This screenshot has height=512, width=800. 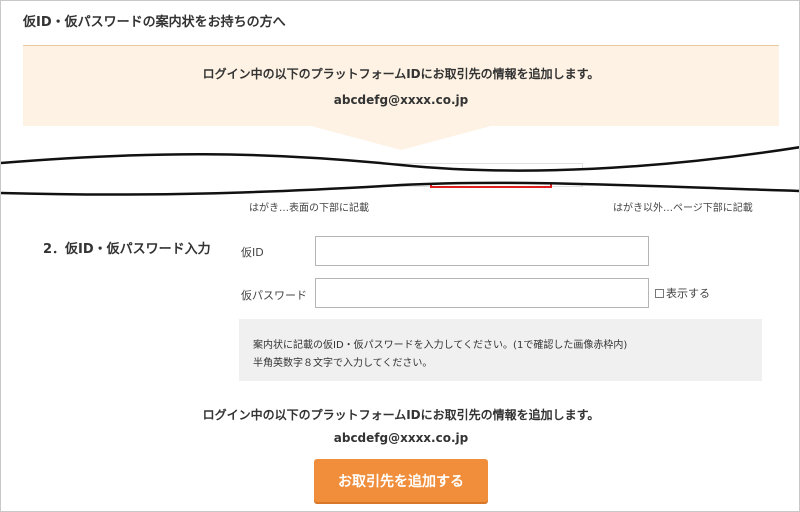 I want to click on highlight-frame, so click(x=491, y=179).